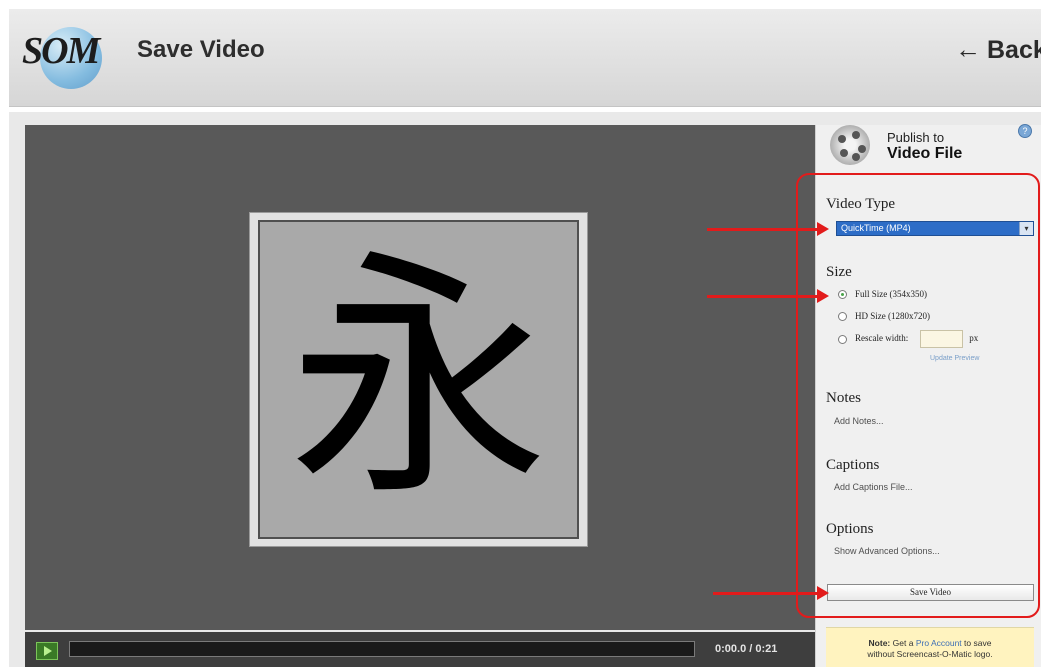 The height and width of the screenshot is (667, 1041). Describe the element at coordinates (47, 651) in the screenshot. I see `play-button` at that location.